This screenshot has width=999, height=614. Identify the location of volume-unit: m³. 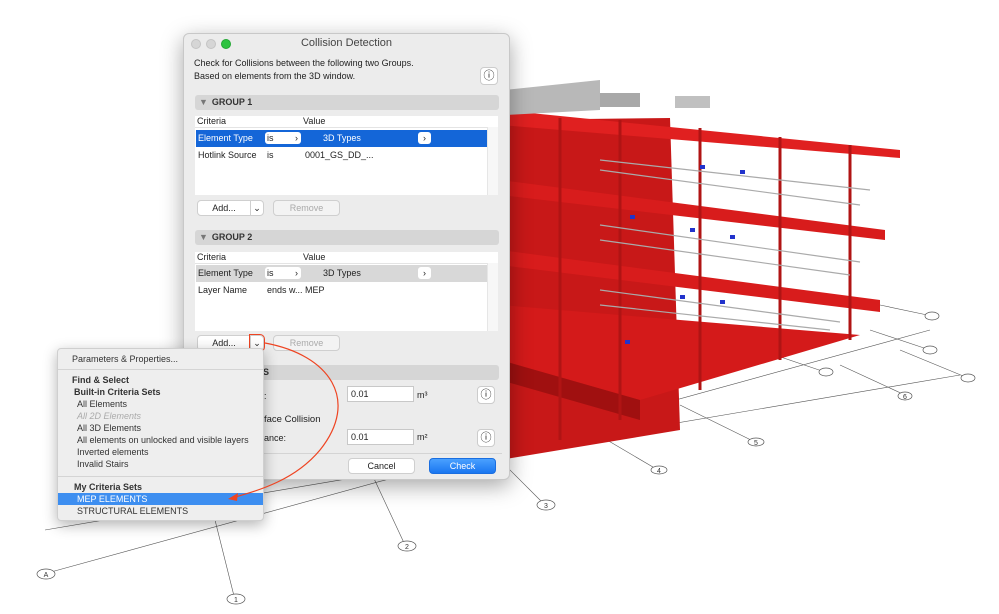
(422, 395).